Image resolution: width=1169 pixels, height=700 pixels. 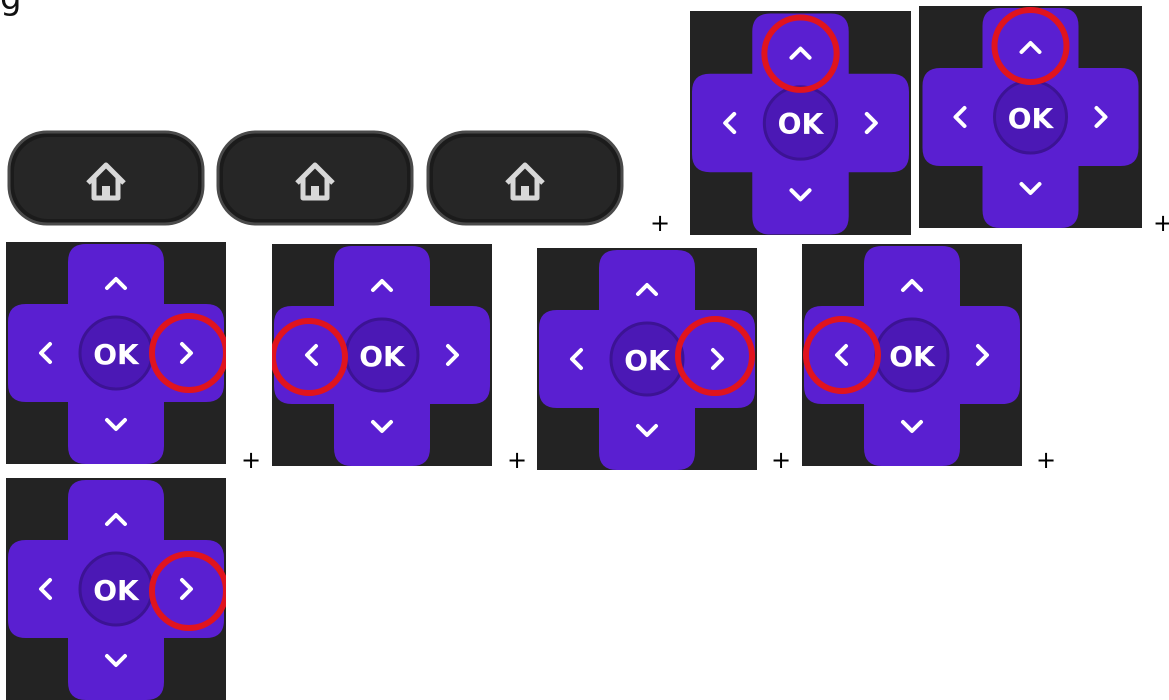 I want to click on dpad-step-1: OK, so click(x=800, y=123).